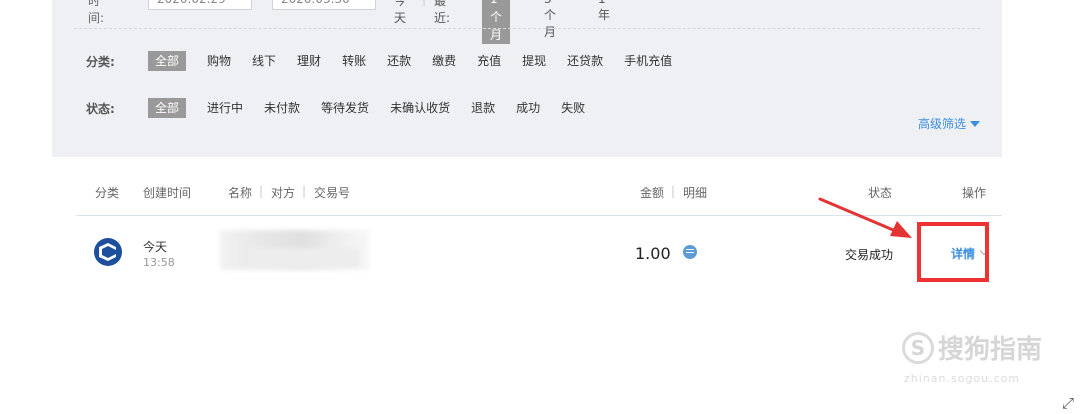 The width and height of the screenshot is (1080, 414). Describe the element at coordinates (604, 11) in the screenshot. I see `quick-1-year: 1年` at that location.